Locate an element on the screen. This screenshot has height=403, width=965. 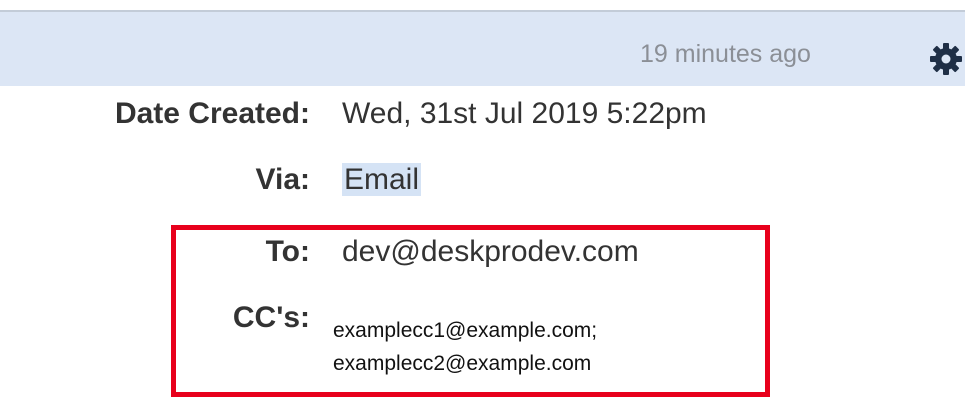
date-created-value: Wed, 31st Jul 2019 5:22pm is located at coordinates (524, 113).